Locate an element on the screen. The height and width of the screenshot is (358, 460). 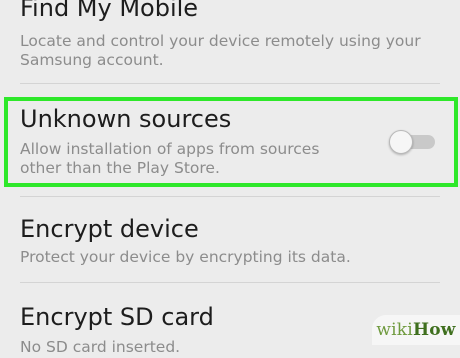
unknown-sources-toggle is located at coordinates (413, 142).